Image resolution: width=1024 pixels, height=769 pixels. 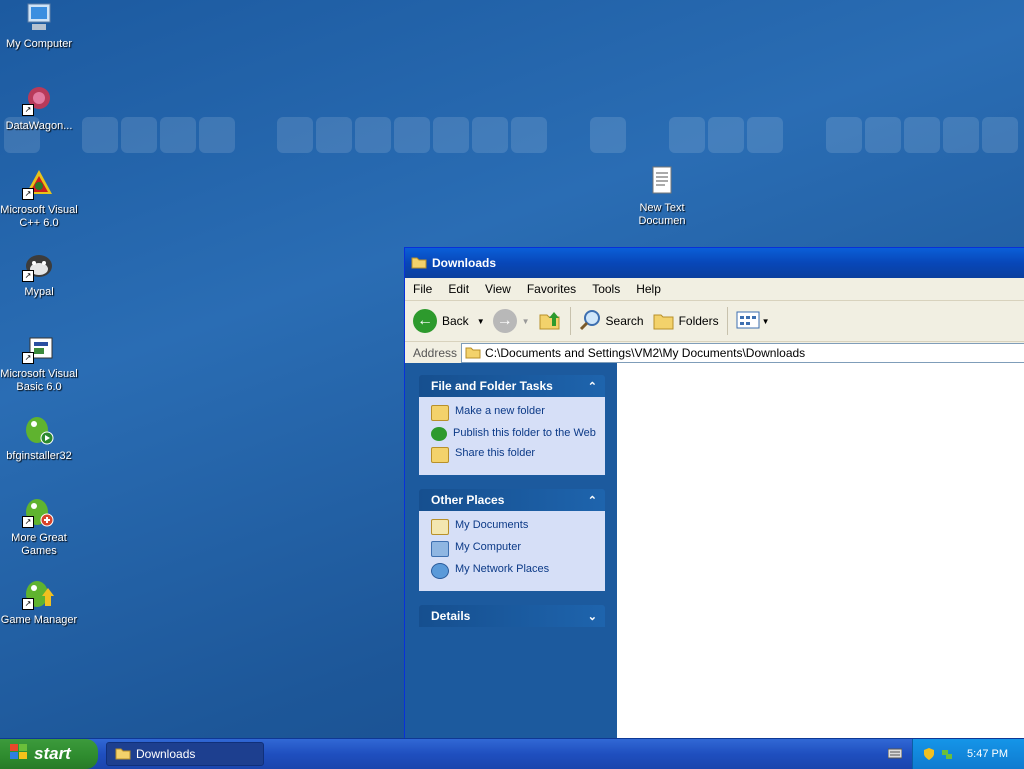 What do you see at coordinates (765, 321) in the screenshot?
I see `views-dropdown-icon: ▼` at bounding box center [765, 321].